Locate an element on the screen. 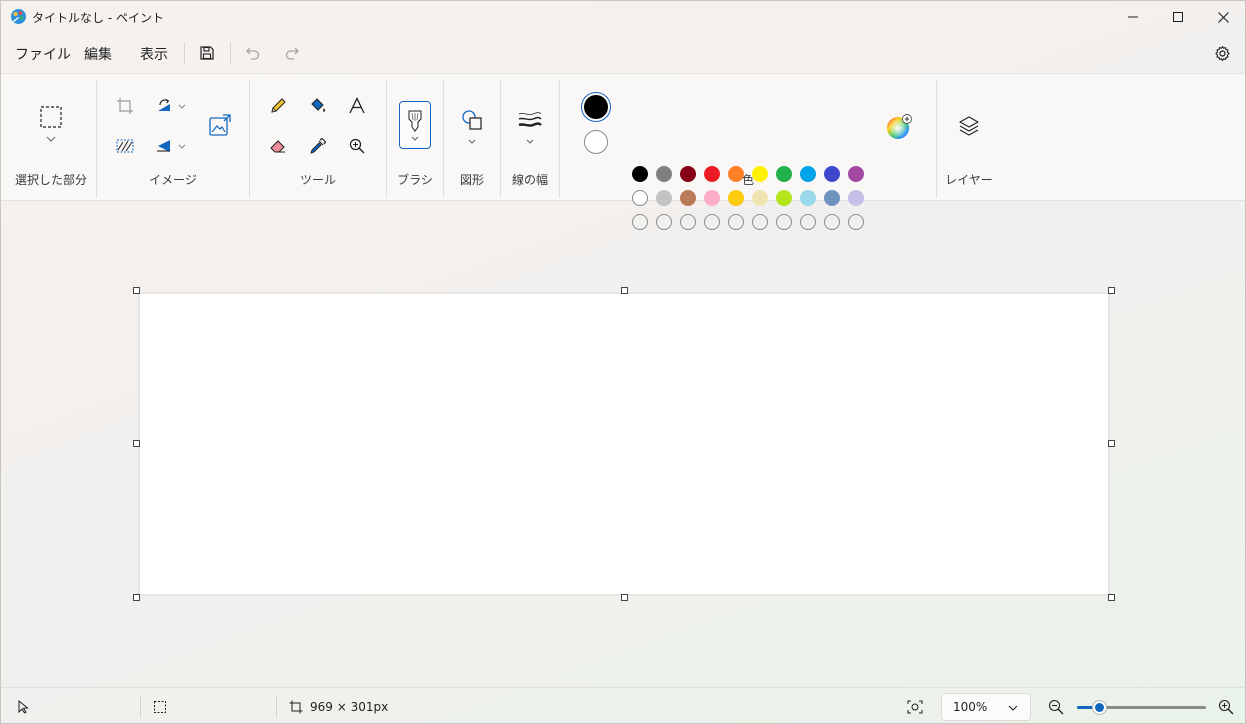 This screenshot has height=724, width=1246. layers-button is located at coordinates (969, 126).